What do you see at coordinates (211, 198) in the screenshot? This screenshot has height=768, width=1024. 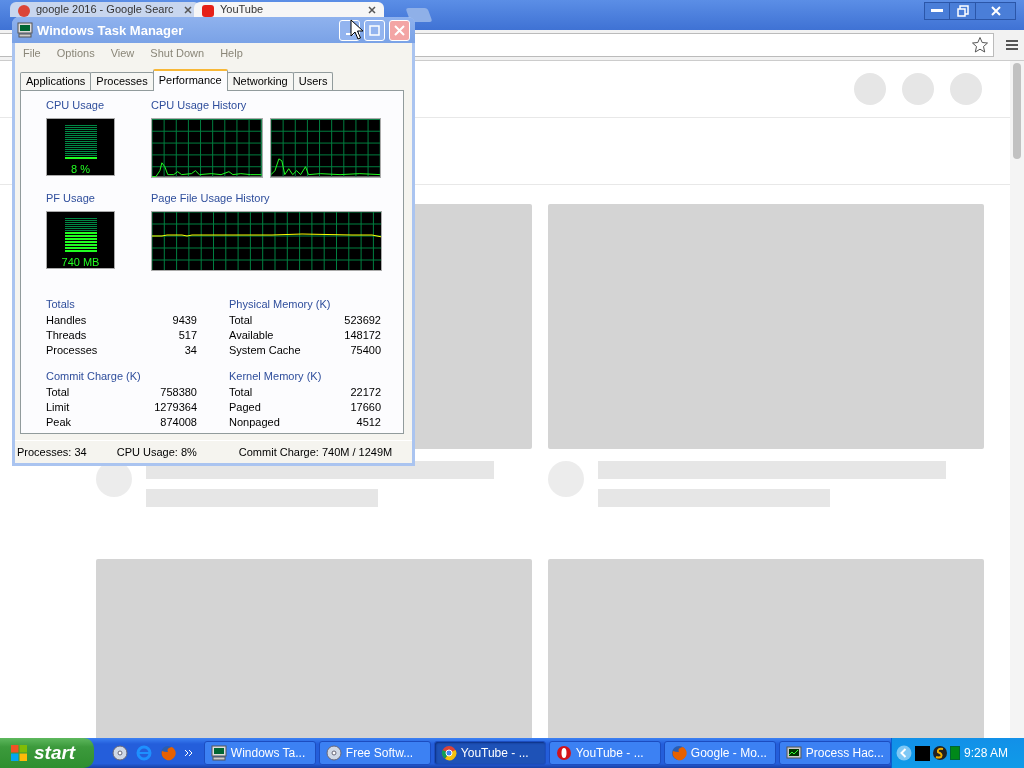 I see `section-label: Page File Usage History` at bounding box center [211, 198].